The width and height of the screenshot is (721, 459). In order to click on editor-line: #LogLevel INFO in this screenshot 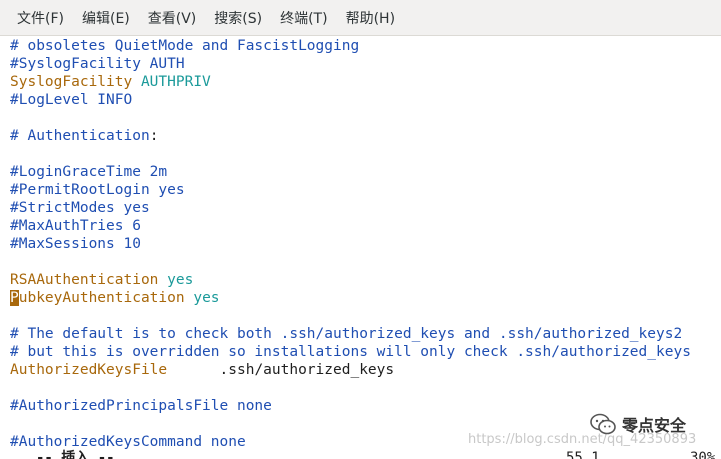, I will do `click(71, 100)`.